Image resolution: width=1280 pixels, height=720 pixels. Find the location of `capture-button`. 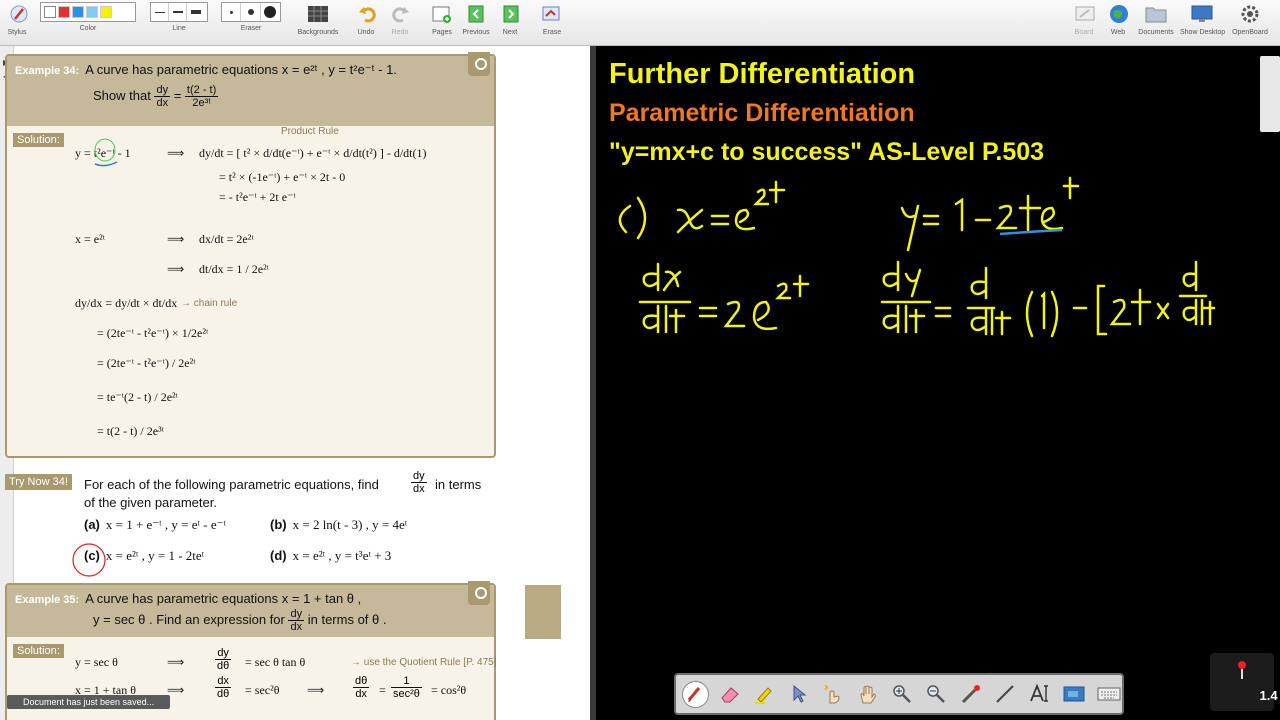

capture-button is located at coordinates (1074, 694).